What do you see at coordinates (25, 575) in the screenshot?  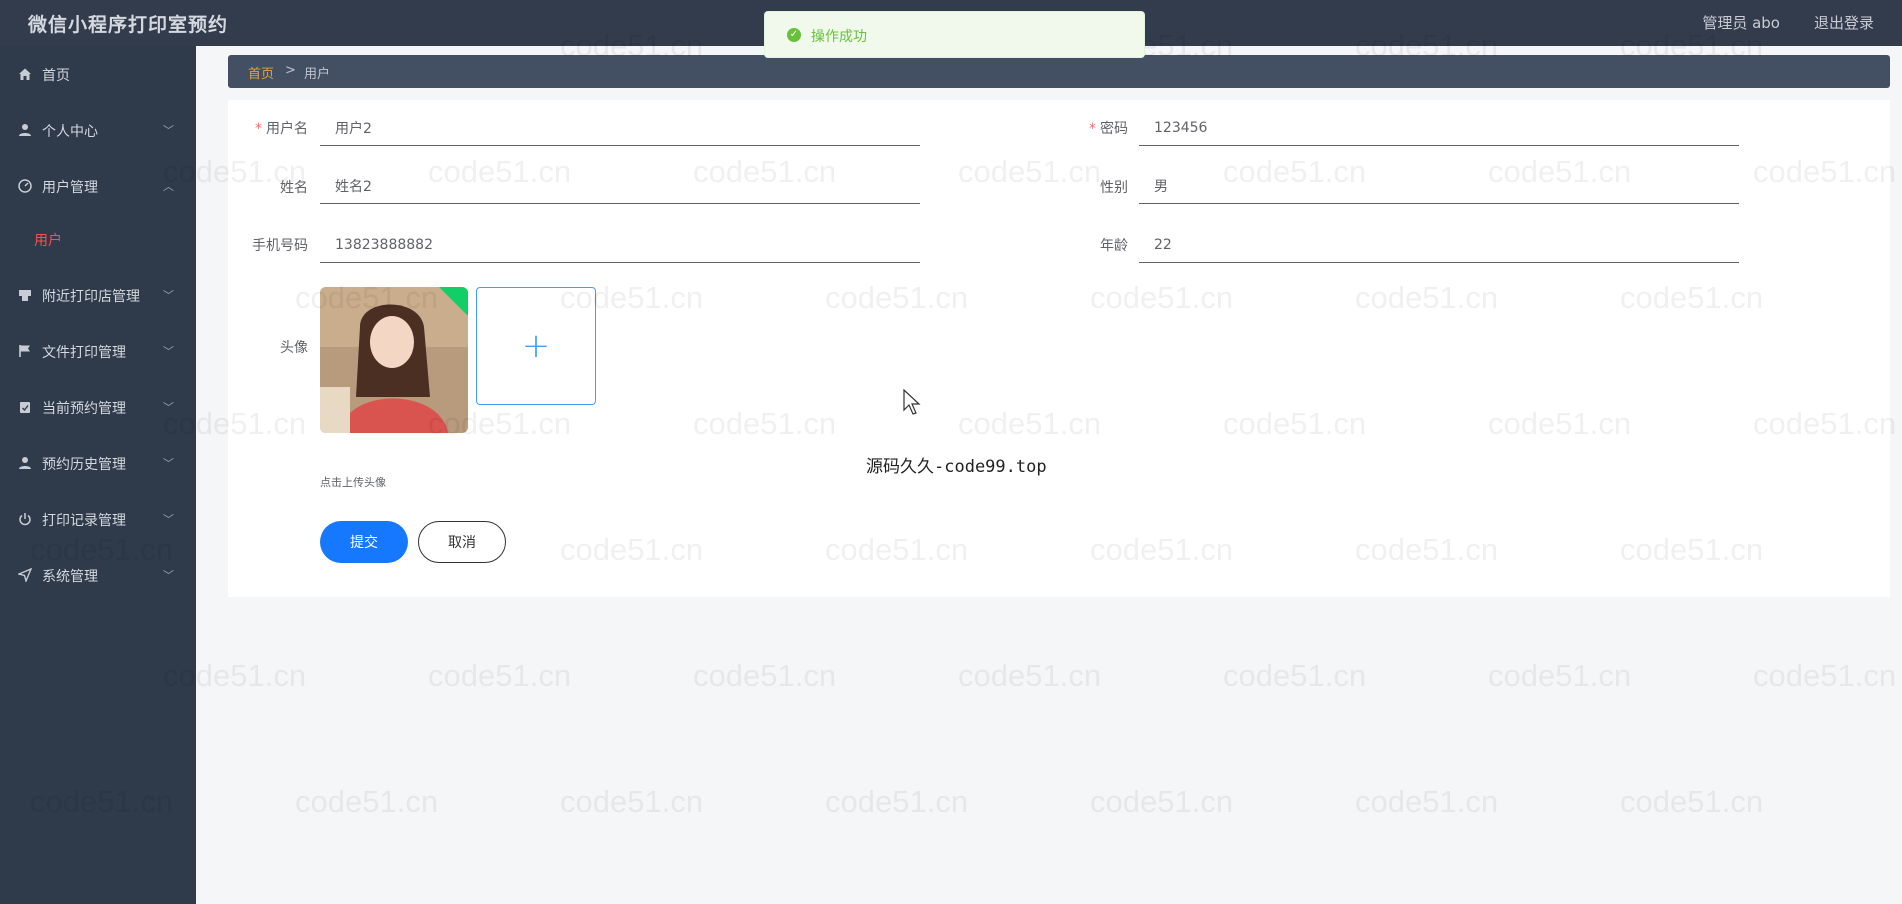 I see `send-icon` at bounding box center [25, 575].